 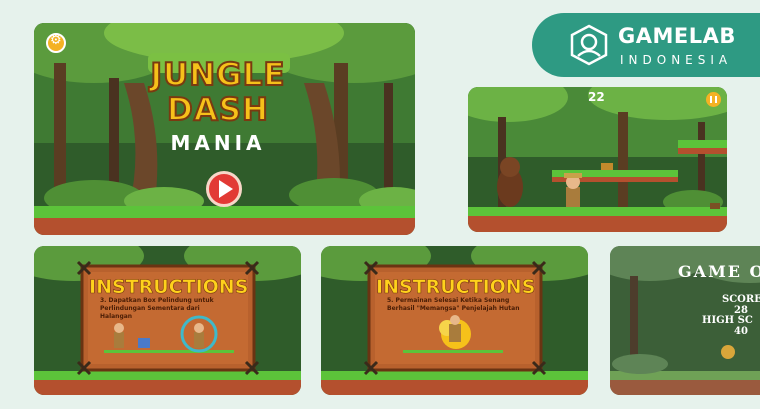 What do you see at coordinates (56, 40) in the screenshot?
I see `gear-icon: ⚙` at bounding box center [56, 40].